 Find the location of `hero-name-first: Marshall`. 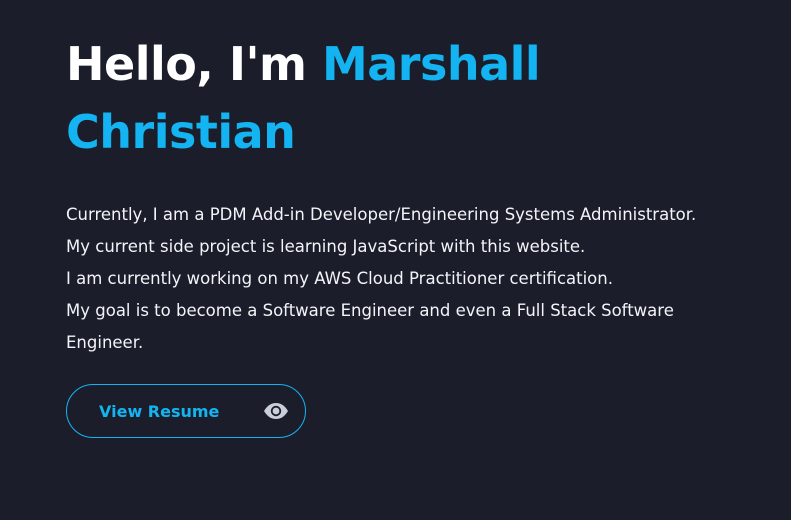

hero-name-first: Marshall is located at coordinates (431, 64).